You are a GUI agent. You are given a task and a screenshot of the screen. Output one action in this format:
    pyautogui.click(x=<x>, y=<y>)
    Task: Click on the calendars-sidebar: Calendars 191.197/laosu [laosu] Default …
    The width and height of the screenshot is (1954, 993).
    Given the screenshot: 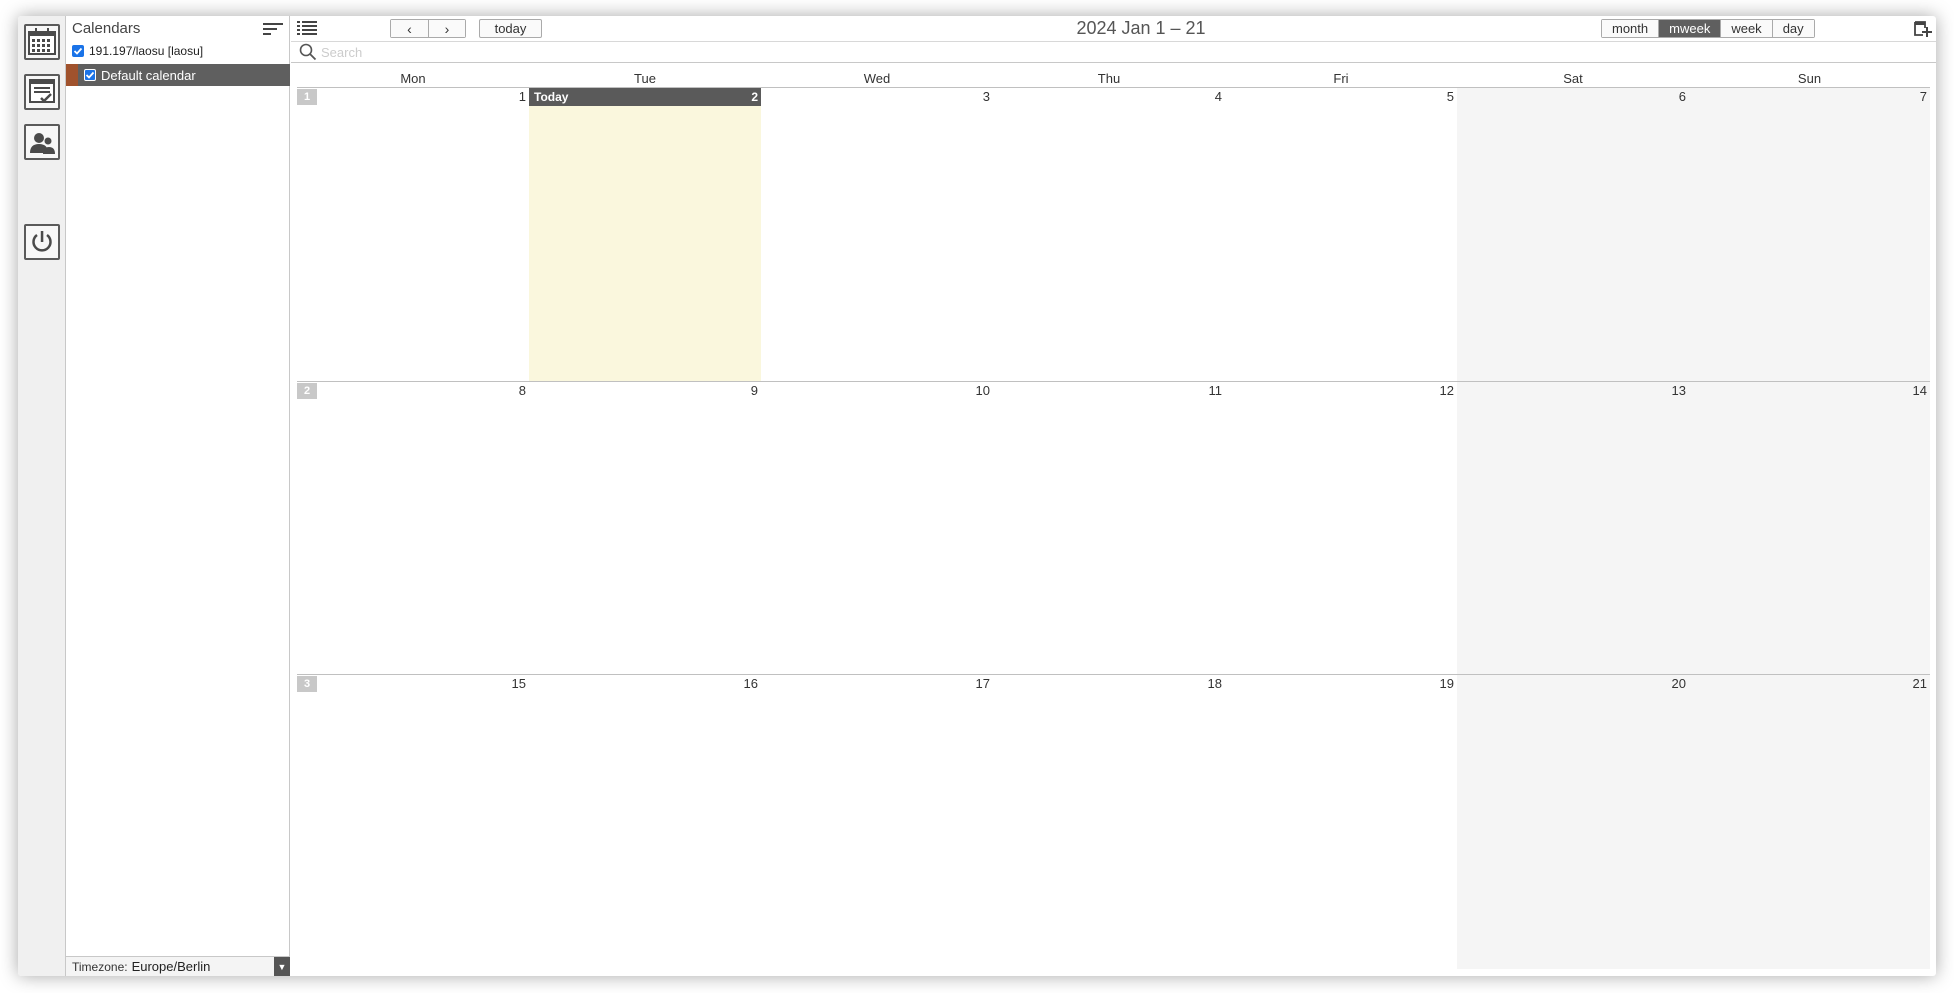 What is the action you would take?
    pyautogui.click(x=178, y=496)
    